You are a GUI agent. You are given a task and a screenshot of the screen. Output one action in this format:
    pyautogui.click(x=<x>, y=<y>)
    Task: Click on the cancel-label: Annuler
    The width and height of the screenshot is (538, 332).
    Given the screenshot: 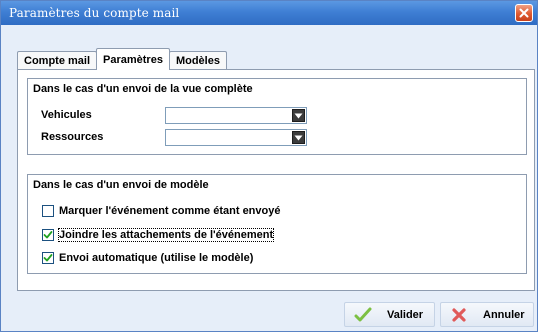 What is the action you would take?
    pyautogui.click(x=504, y=314)
    